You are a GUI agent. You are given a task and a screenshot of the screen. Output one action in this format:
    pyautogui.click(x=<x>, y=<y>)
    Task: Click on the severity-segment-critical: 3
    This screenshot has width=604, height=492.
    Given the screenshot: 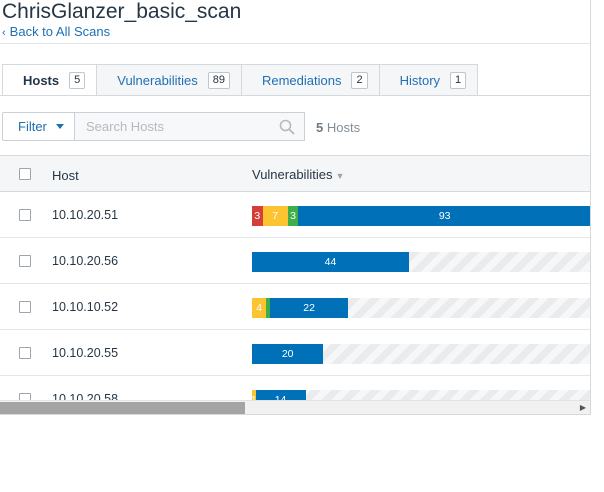 What is the action you would take?
    pyautogui.click(x=257, y=216)
    